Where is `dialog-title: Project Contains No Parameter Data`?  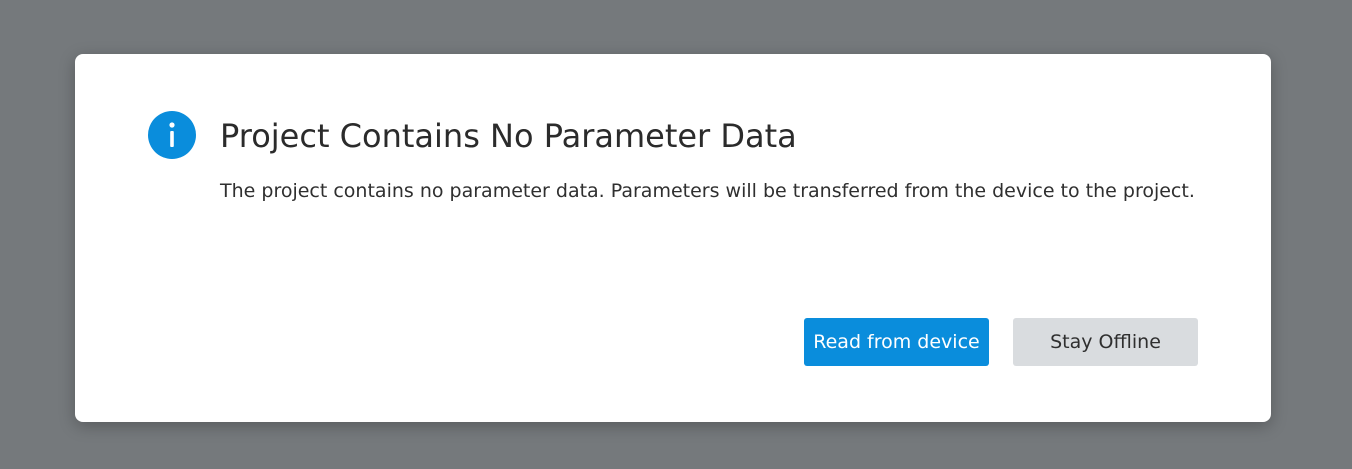 dialog-title: Project Contains No Parameter Data is located at coordinates (508, 136).